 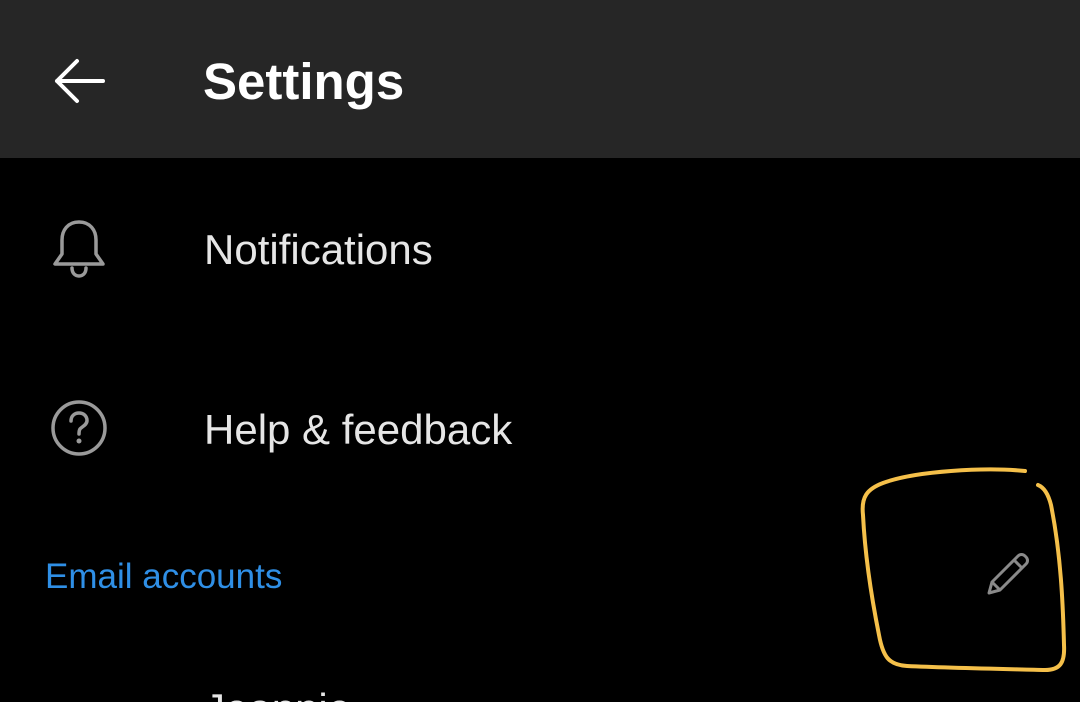 I want to click on pencil-icon, so click(x=1008, y=574).